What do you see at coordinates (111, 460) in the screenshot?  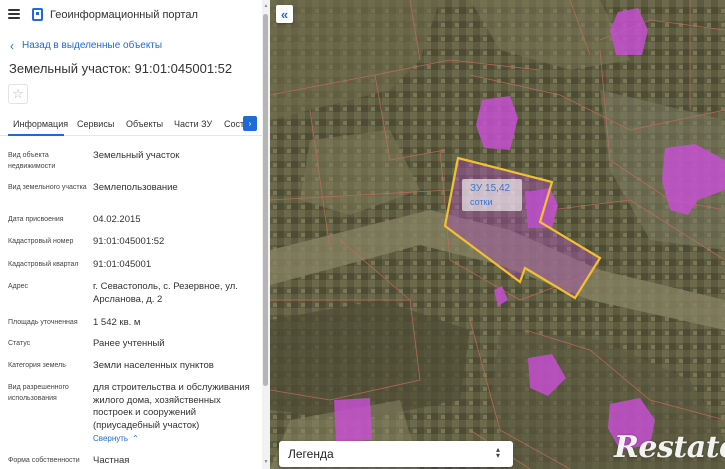 I see `property-value: Частная` at bounding box center [111, 460].